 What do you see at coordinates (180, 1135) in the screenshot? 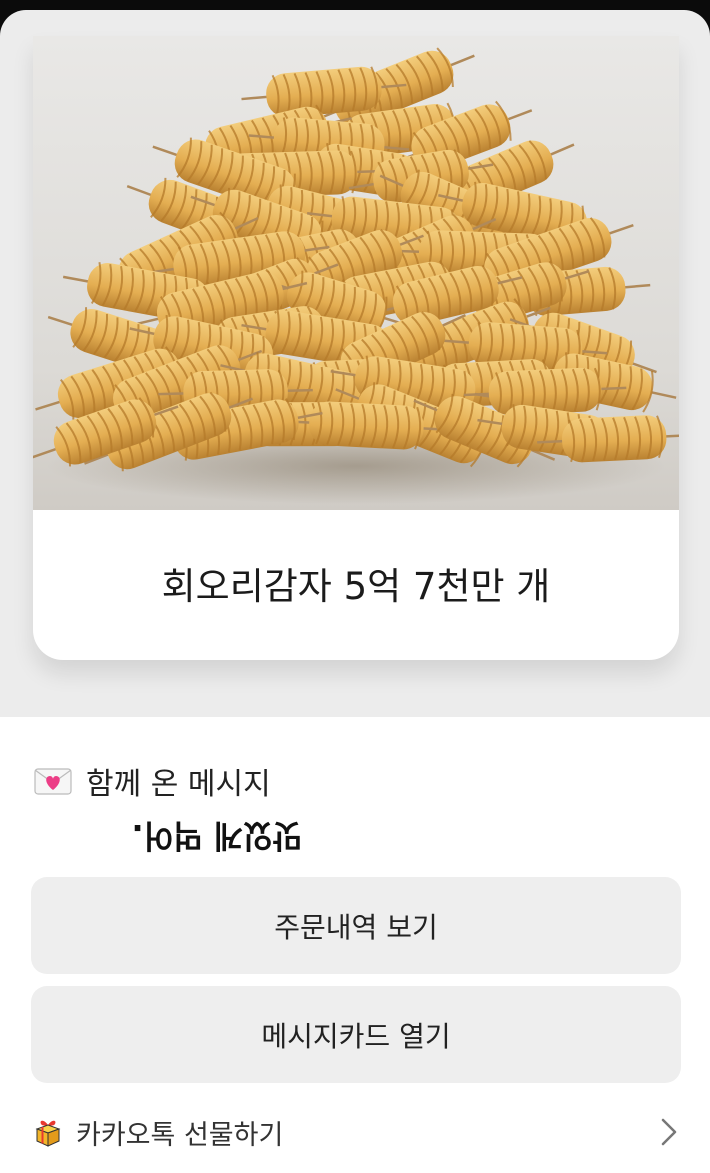
I see `footer-label: 카카오톡 선물하기` at bounding box center [180, 1135].